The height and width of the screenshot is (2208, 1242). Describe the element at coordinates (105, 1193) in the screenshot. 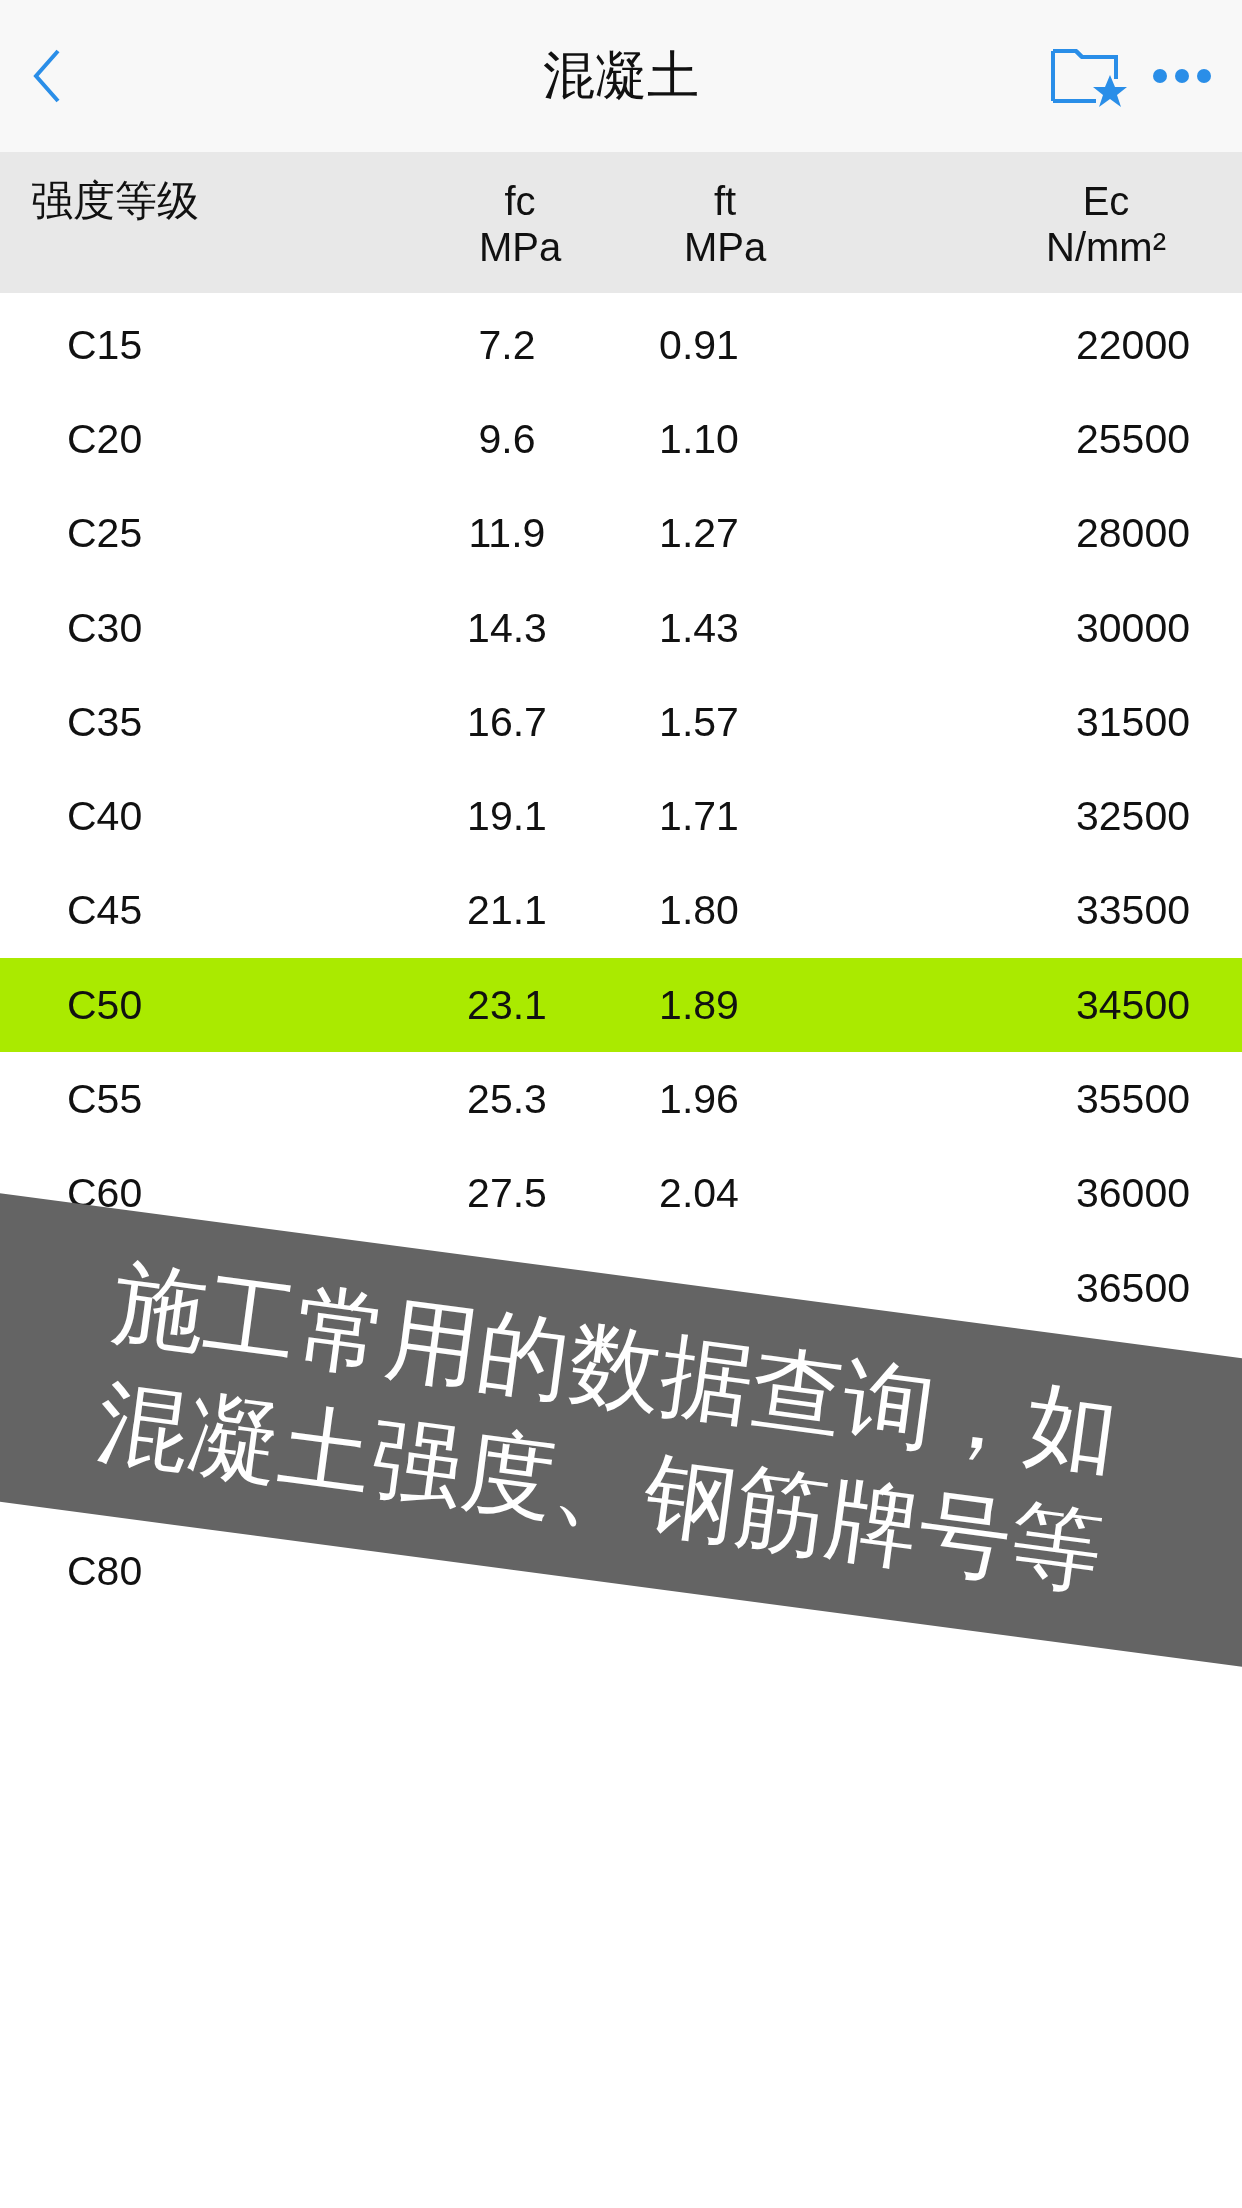

I see `table-cell: C60` at that location.